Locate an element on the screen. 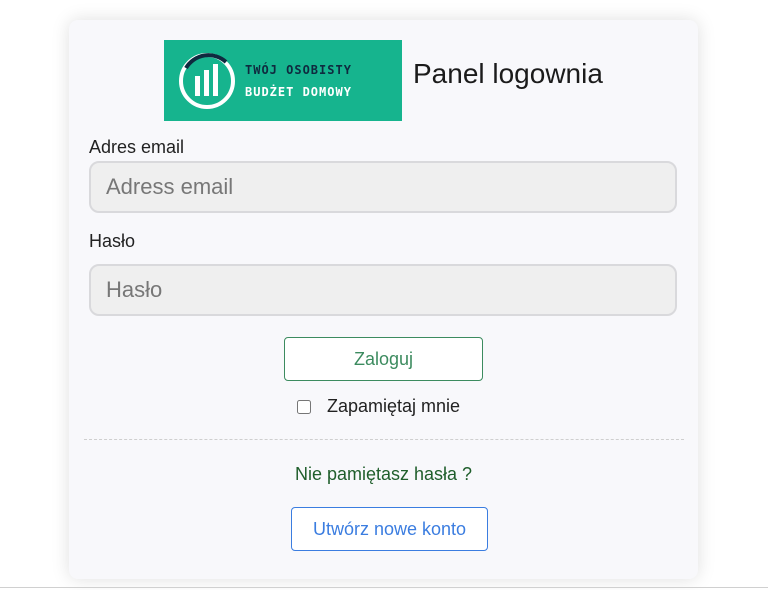 The height and width of the screenshot is (590, 768). logo-text-line2: BUDŻET DOMOWY is located at coordinates (298, 92).